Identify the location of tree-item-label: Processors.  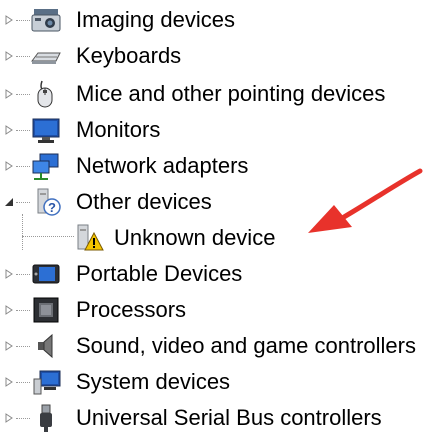
(131, 309).